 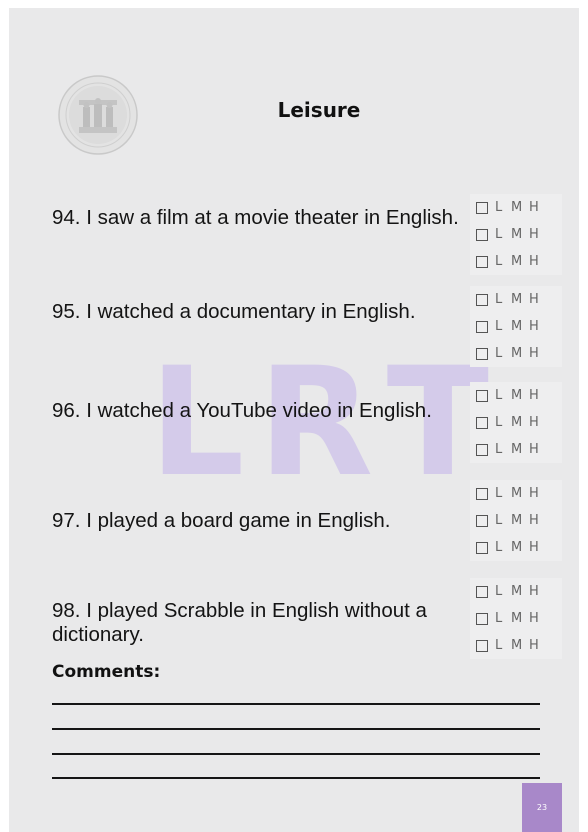 What do you see at coordinates (319, 110) in the screenshot?
I see `page-title: Leisure` at bounding box center [319, 110].